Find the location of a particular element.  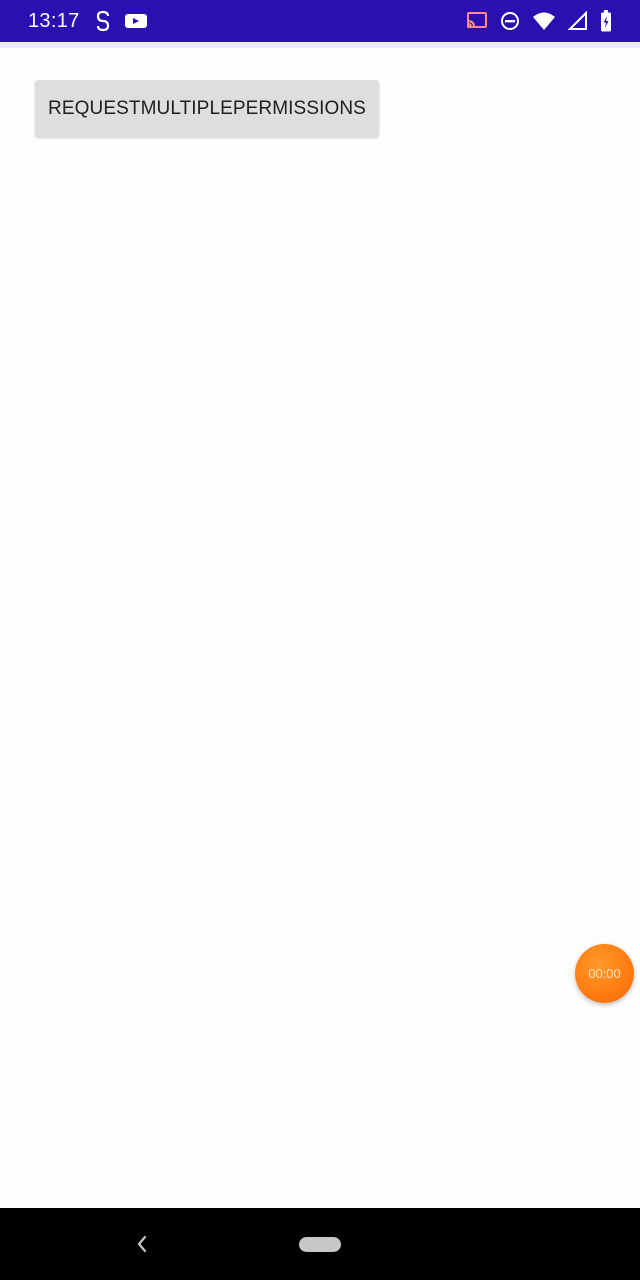

status-time: 13:17 is located at coordinates (54, 20).